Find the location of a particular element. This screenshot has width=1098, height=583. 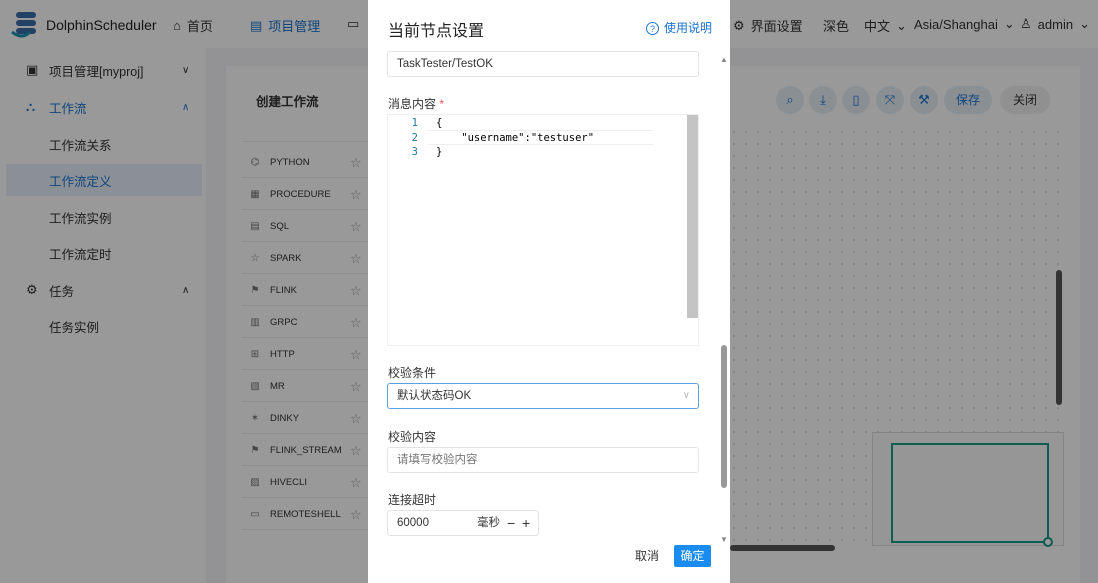

line-number: 2 is located at coordinates (414, 137).